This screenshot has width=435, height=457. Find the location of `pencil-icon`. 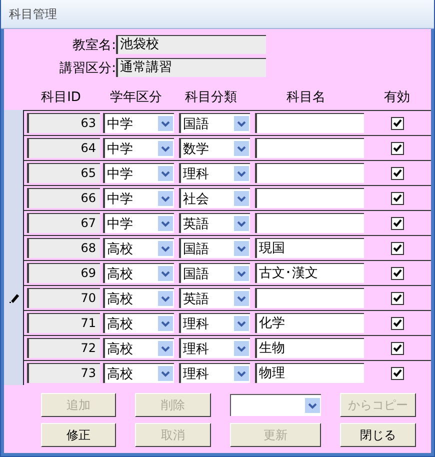

pencil-icon is located at coordinates (13, 297).